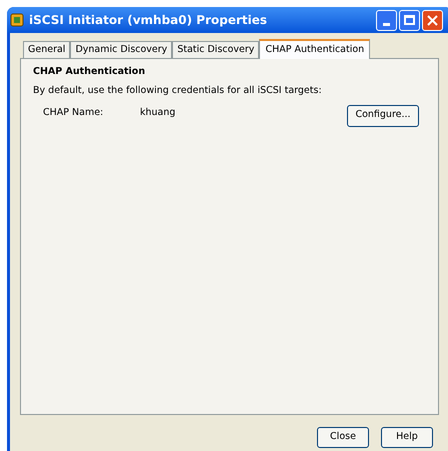 The height and width of the screenshot is (451, 448). I want to click on tab: Static Discovery, so click(216, 49).